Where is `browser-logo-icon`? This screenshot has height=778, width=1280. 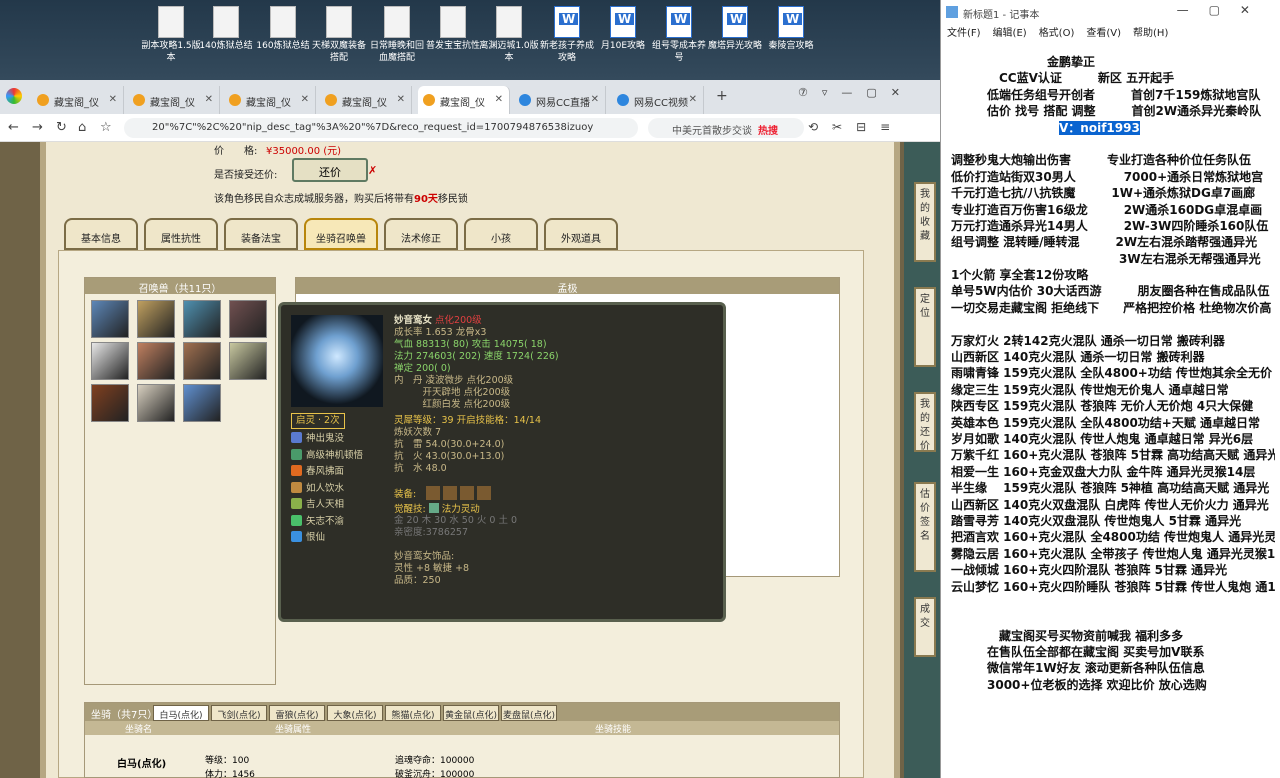 browser-logo-icon is located at coordinates (14, 96).